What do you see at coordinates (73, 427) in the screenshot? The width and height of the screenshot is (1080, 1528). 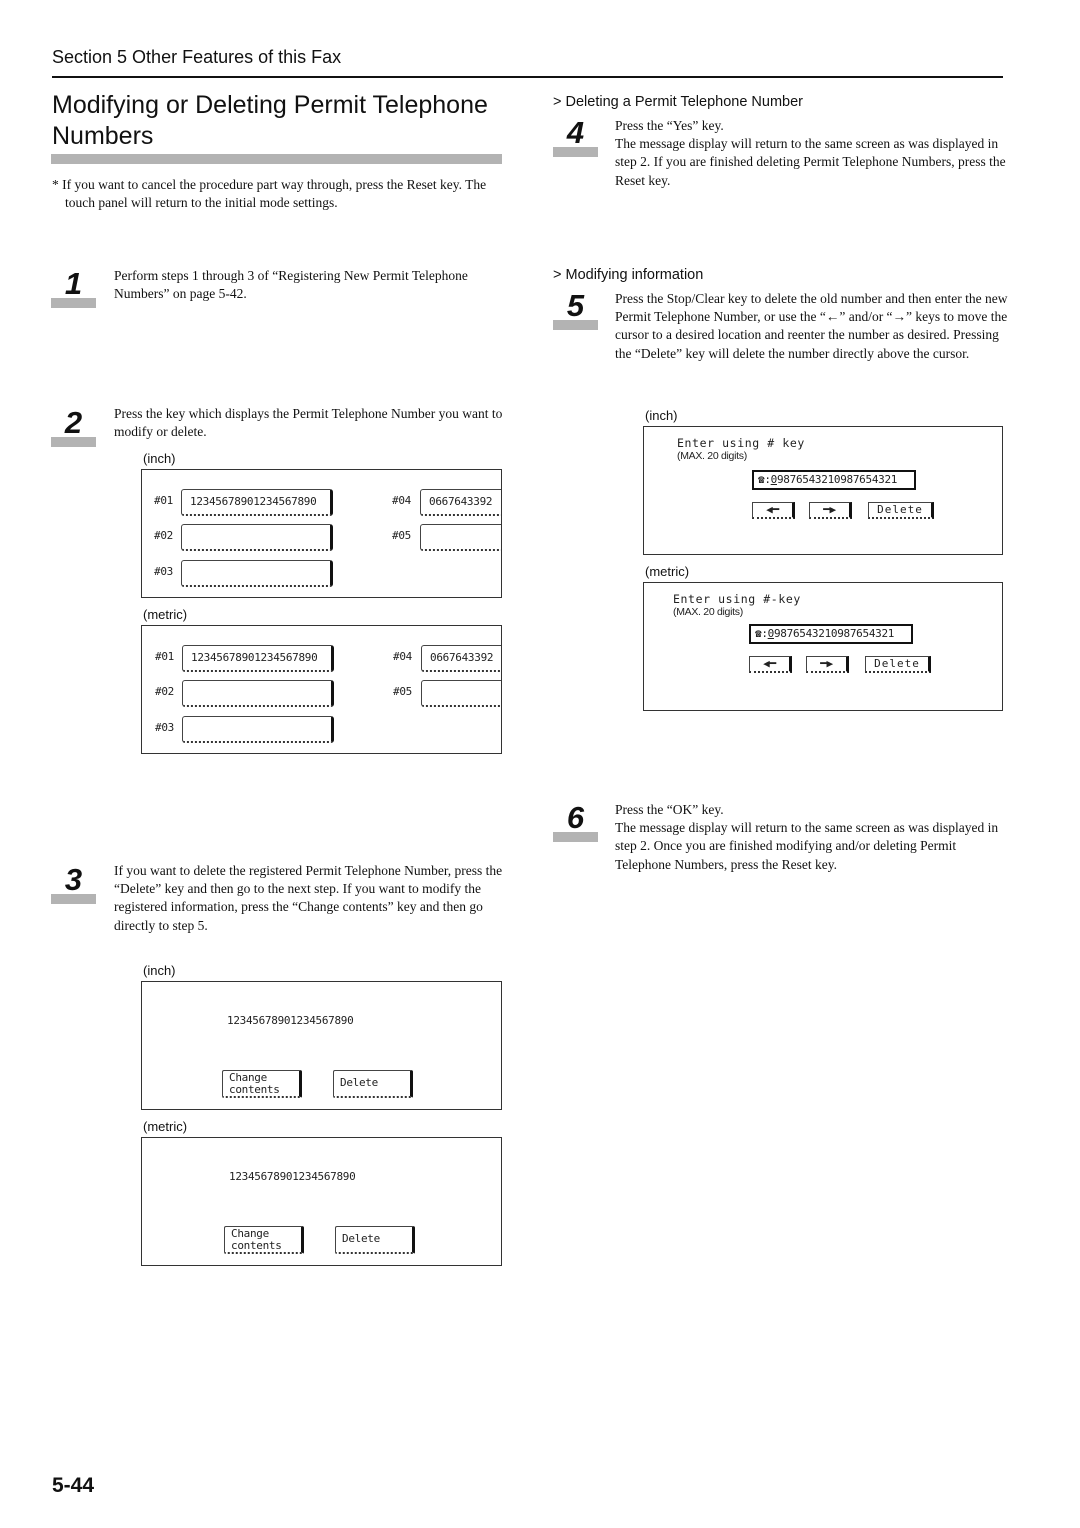 I see `step-number-2: 2` at bounding box center [73, 427].